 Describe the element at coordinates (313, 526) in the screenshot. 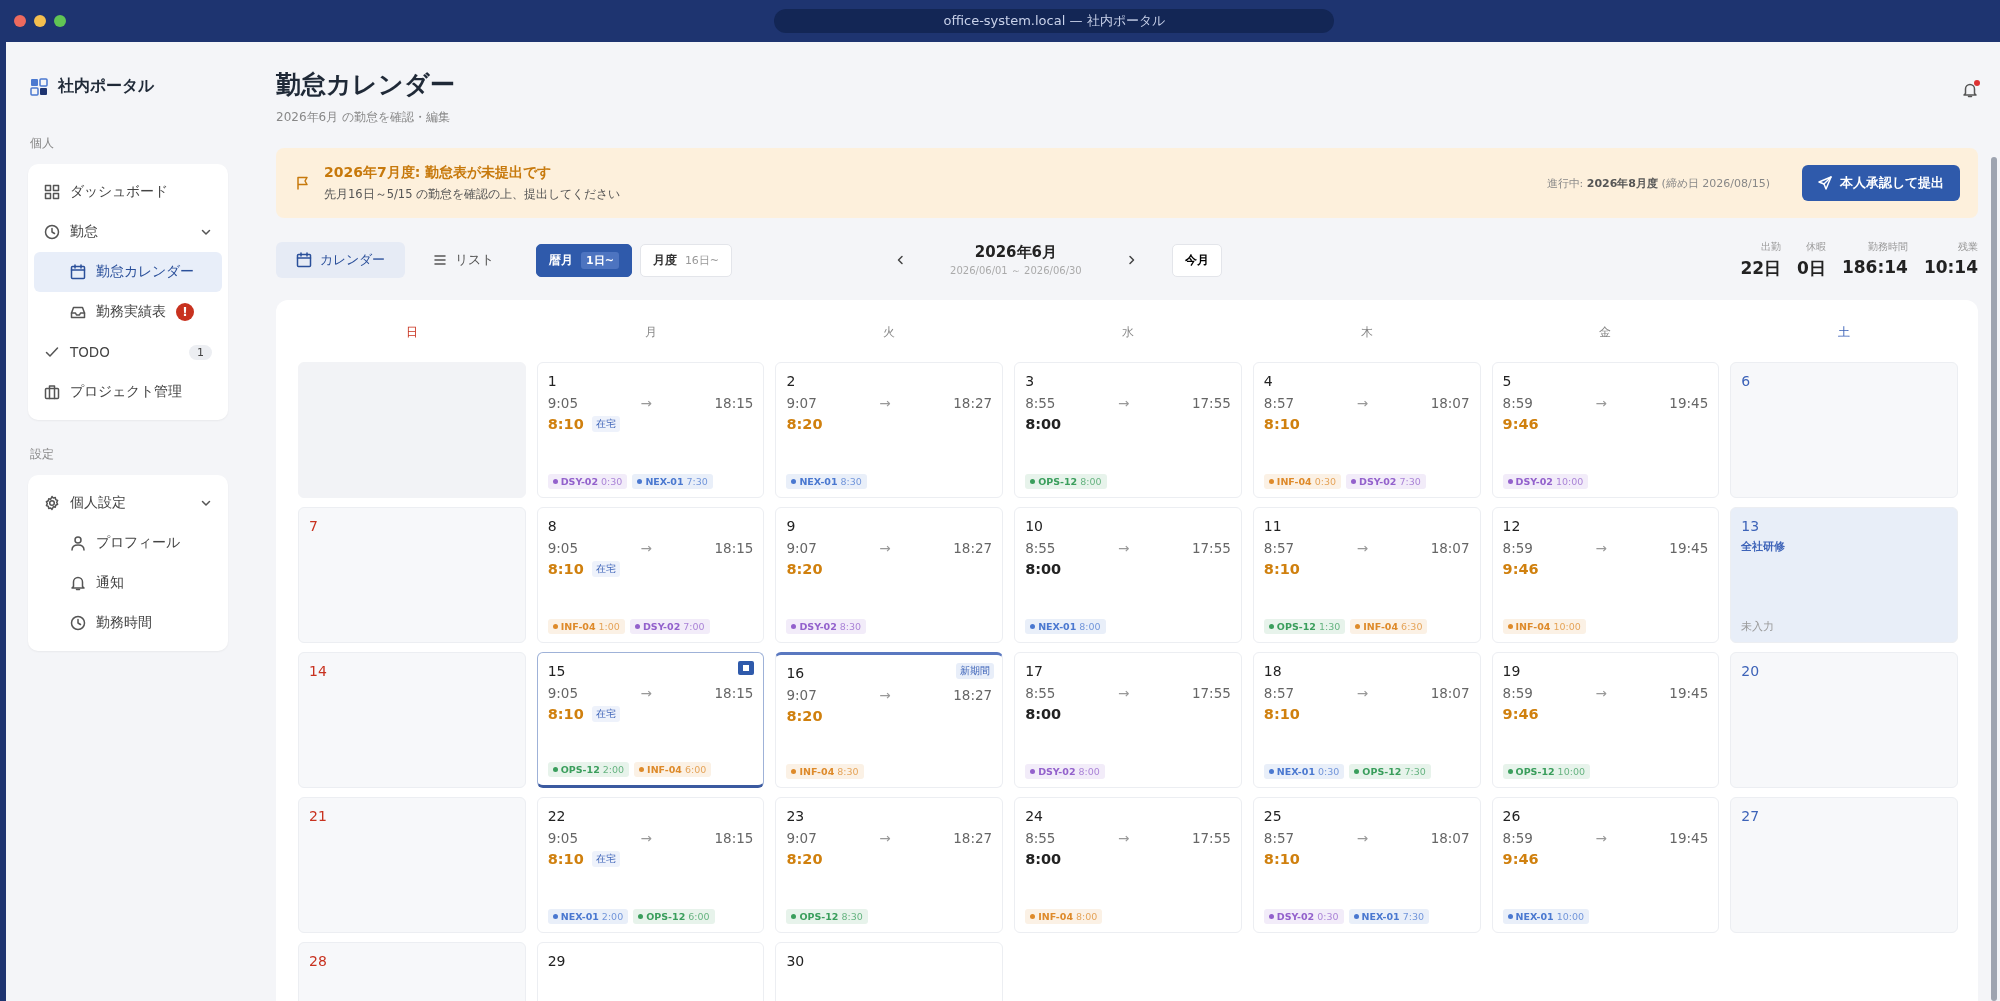

I see `day-number: 7` at that location.